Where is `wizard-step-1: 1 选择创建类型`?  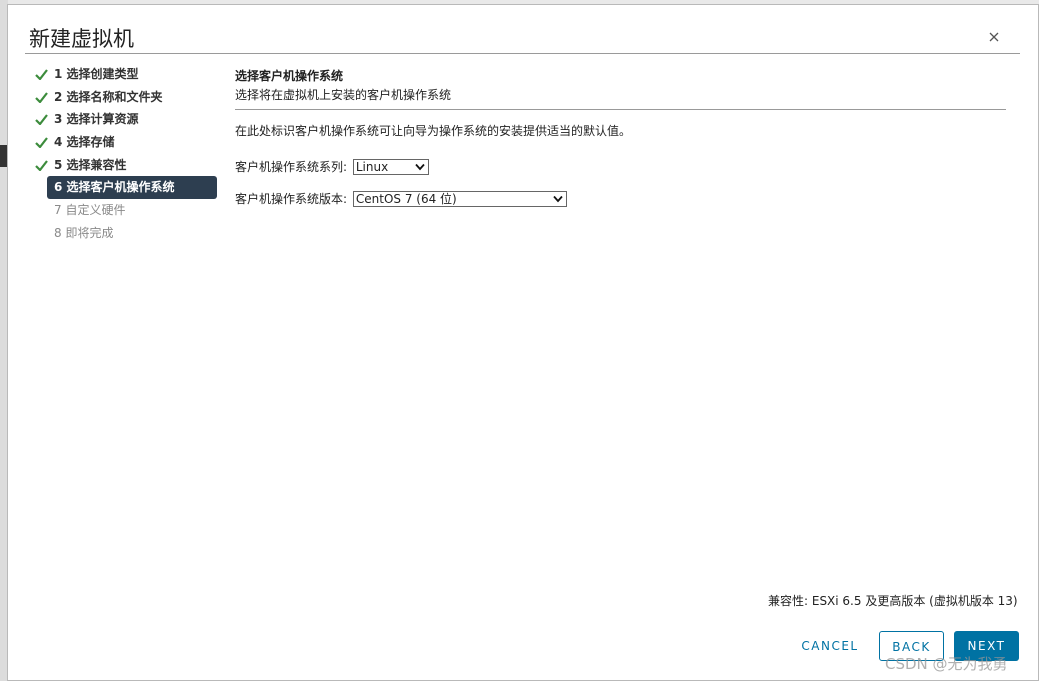
wizard-step-1: 1 选择创建类型 is located at coordinates (130, 74).